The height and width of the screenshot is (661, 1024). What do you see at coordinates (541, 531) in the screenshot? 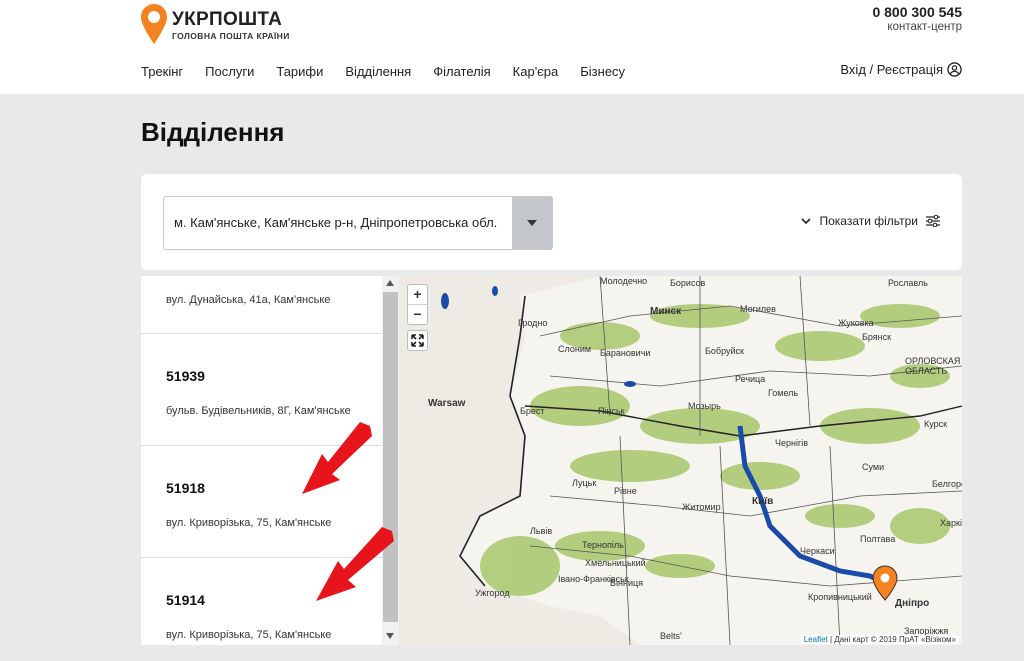
I see `map-city-label: Львів` at bounding box center [541, 531].